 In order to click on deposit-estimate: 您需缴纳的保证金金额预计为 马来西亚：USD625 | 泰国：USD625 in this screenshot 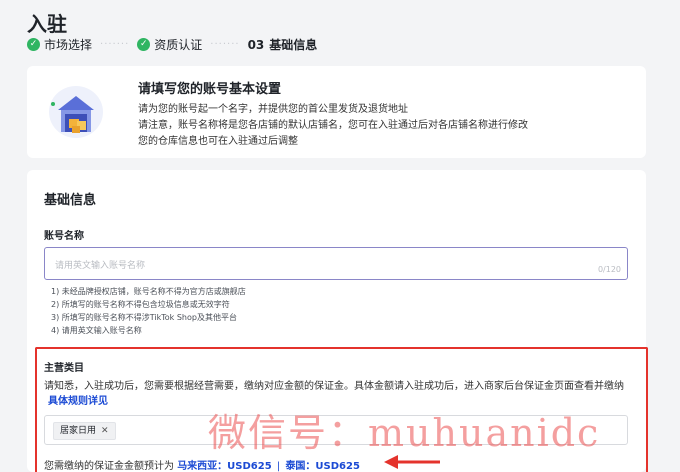, I will do `click(202, 464)`.